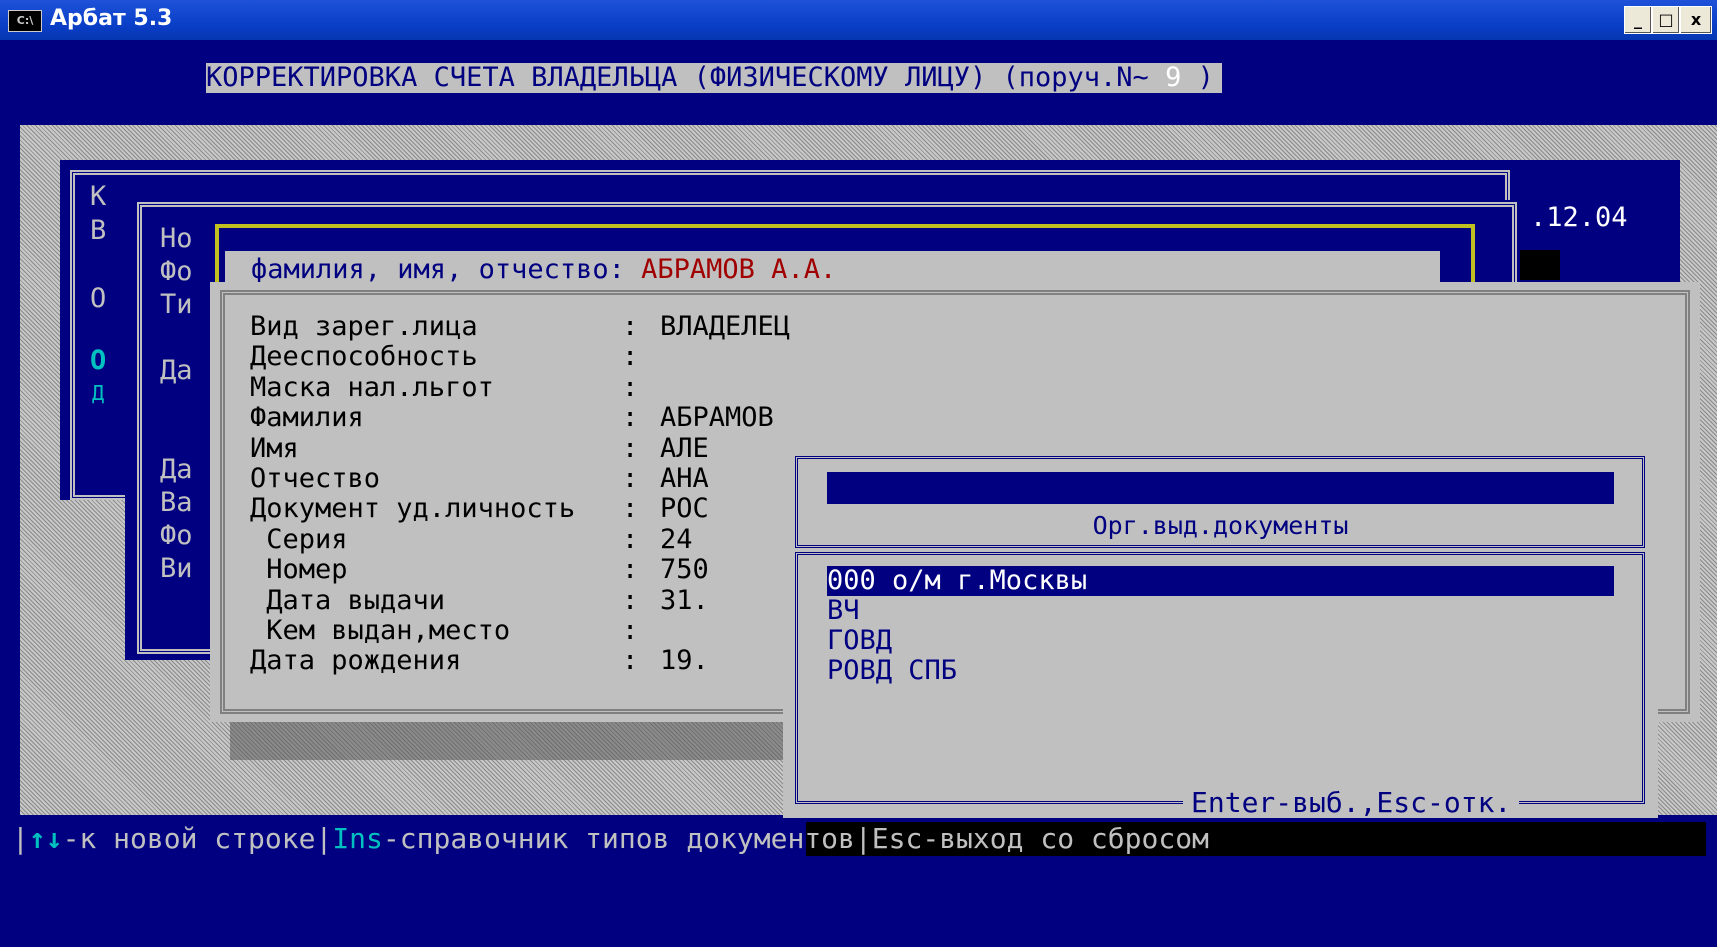 The height and width of the screenshot is (947, 1717). I want to click on form-row-value: 19., so click(684, 660).